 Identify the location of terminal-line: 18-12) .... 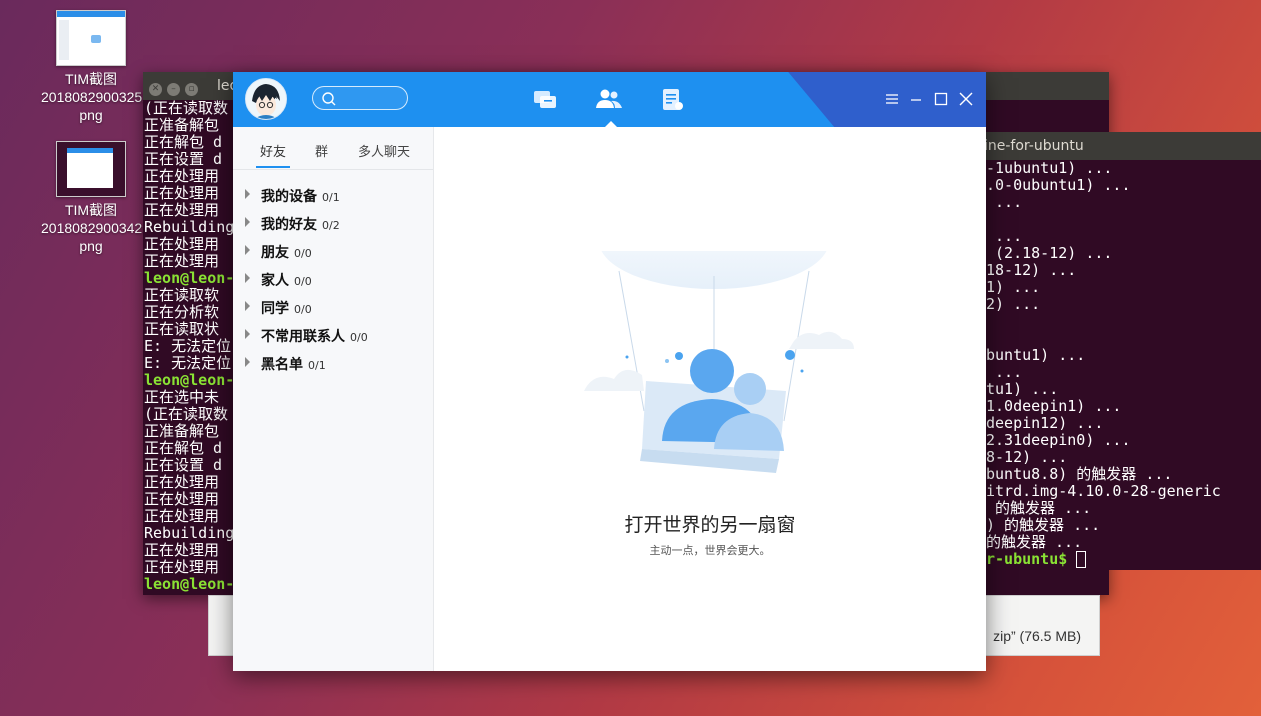
(1031, 270).